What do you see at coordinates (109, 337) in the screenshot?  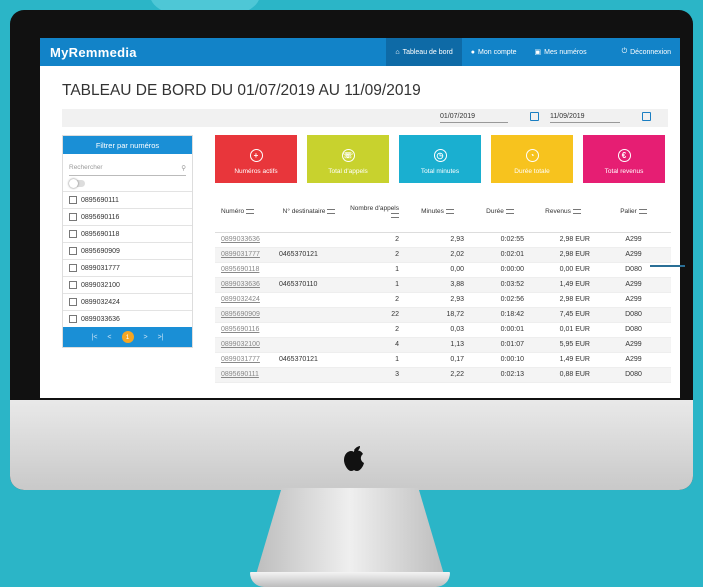 I see `prev-page-button: <` at bounding box center [109, 337].